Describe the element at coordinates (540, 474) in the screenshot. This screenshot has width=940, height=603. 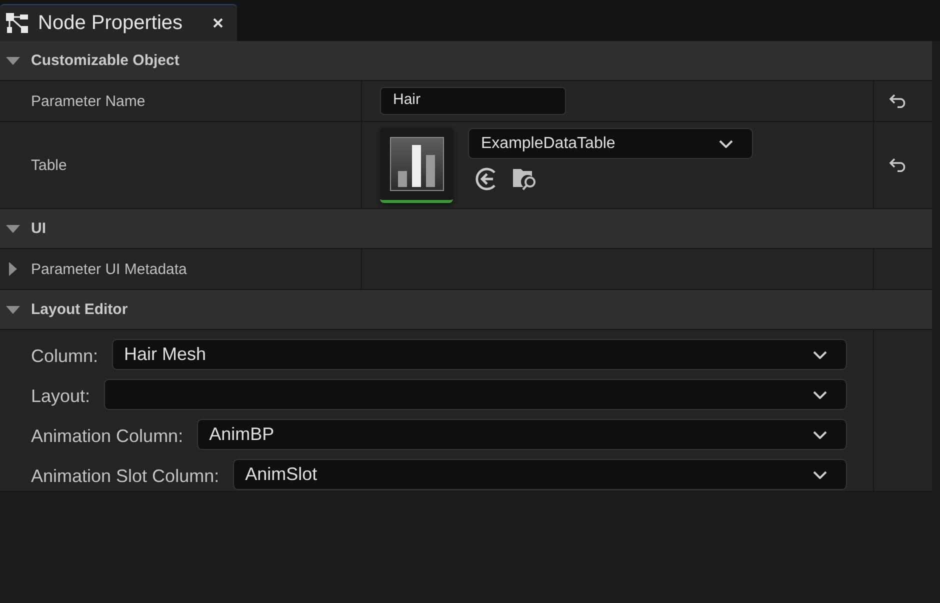
I see `dropdown: AnimSlot` at that location.